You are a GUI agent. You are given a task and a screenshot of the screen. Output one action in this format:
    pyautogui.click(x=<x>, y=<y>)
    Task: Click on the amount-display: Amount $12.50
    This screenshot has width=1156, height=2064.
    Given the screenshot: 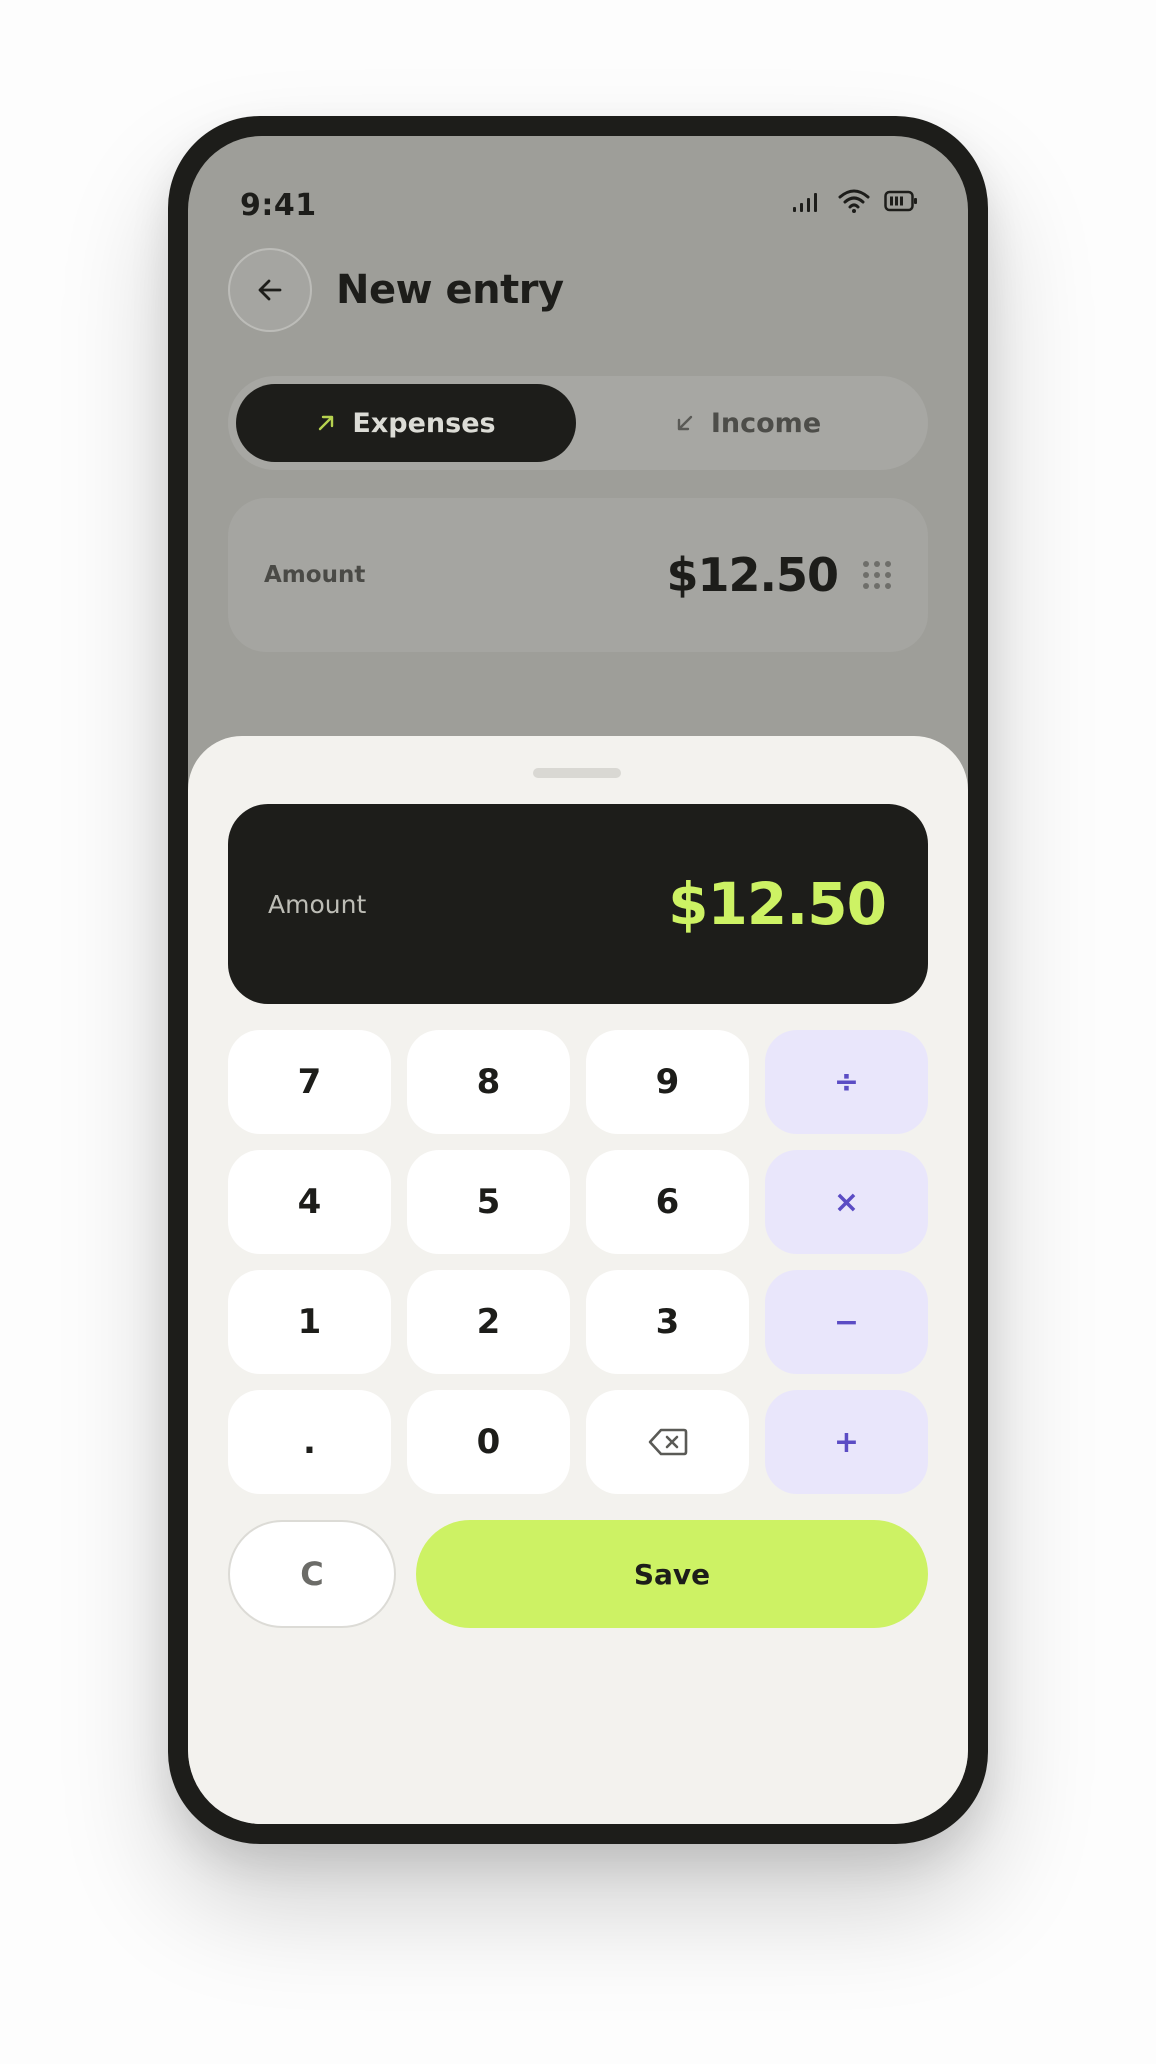 What is the action you would take?
    pyautogui.click(x=578, y=904)
    